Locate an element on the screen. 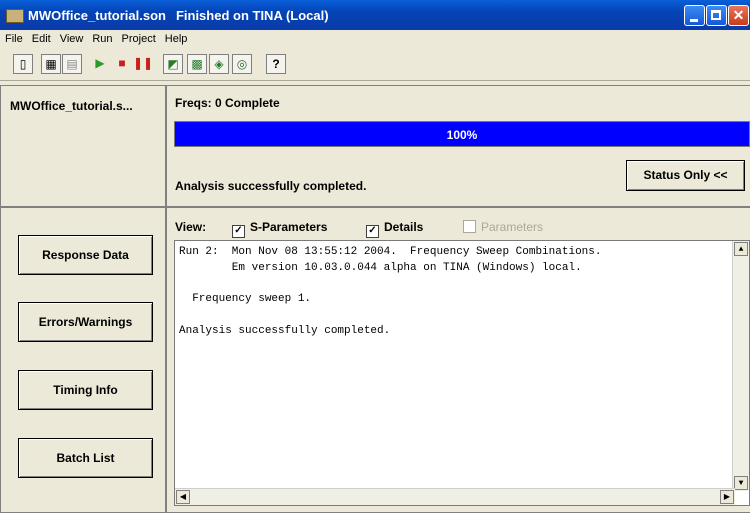  status-only-label: Status Only << is located at coordinates (685, 175).